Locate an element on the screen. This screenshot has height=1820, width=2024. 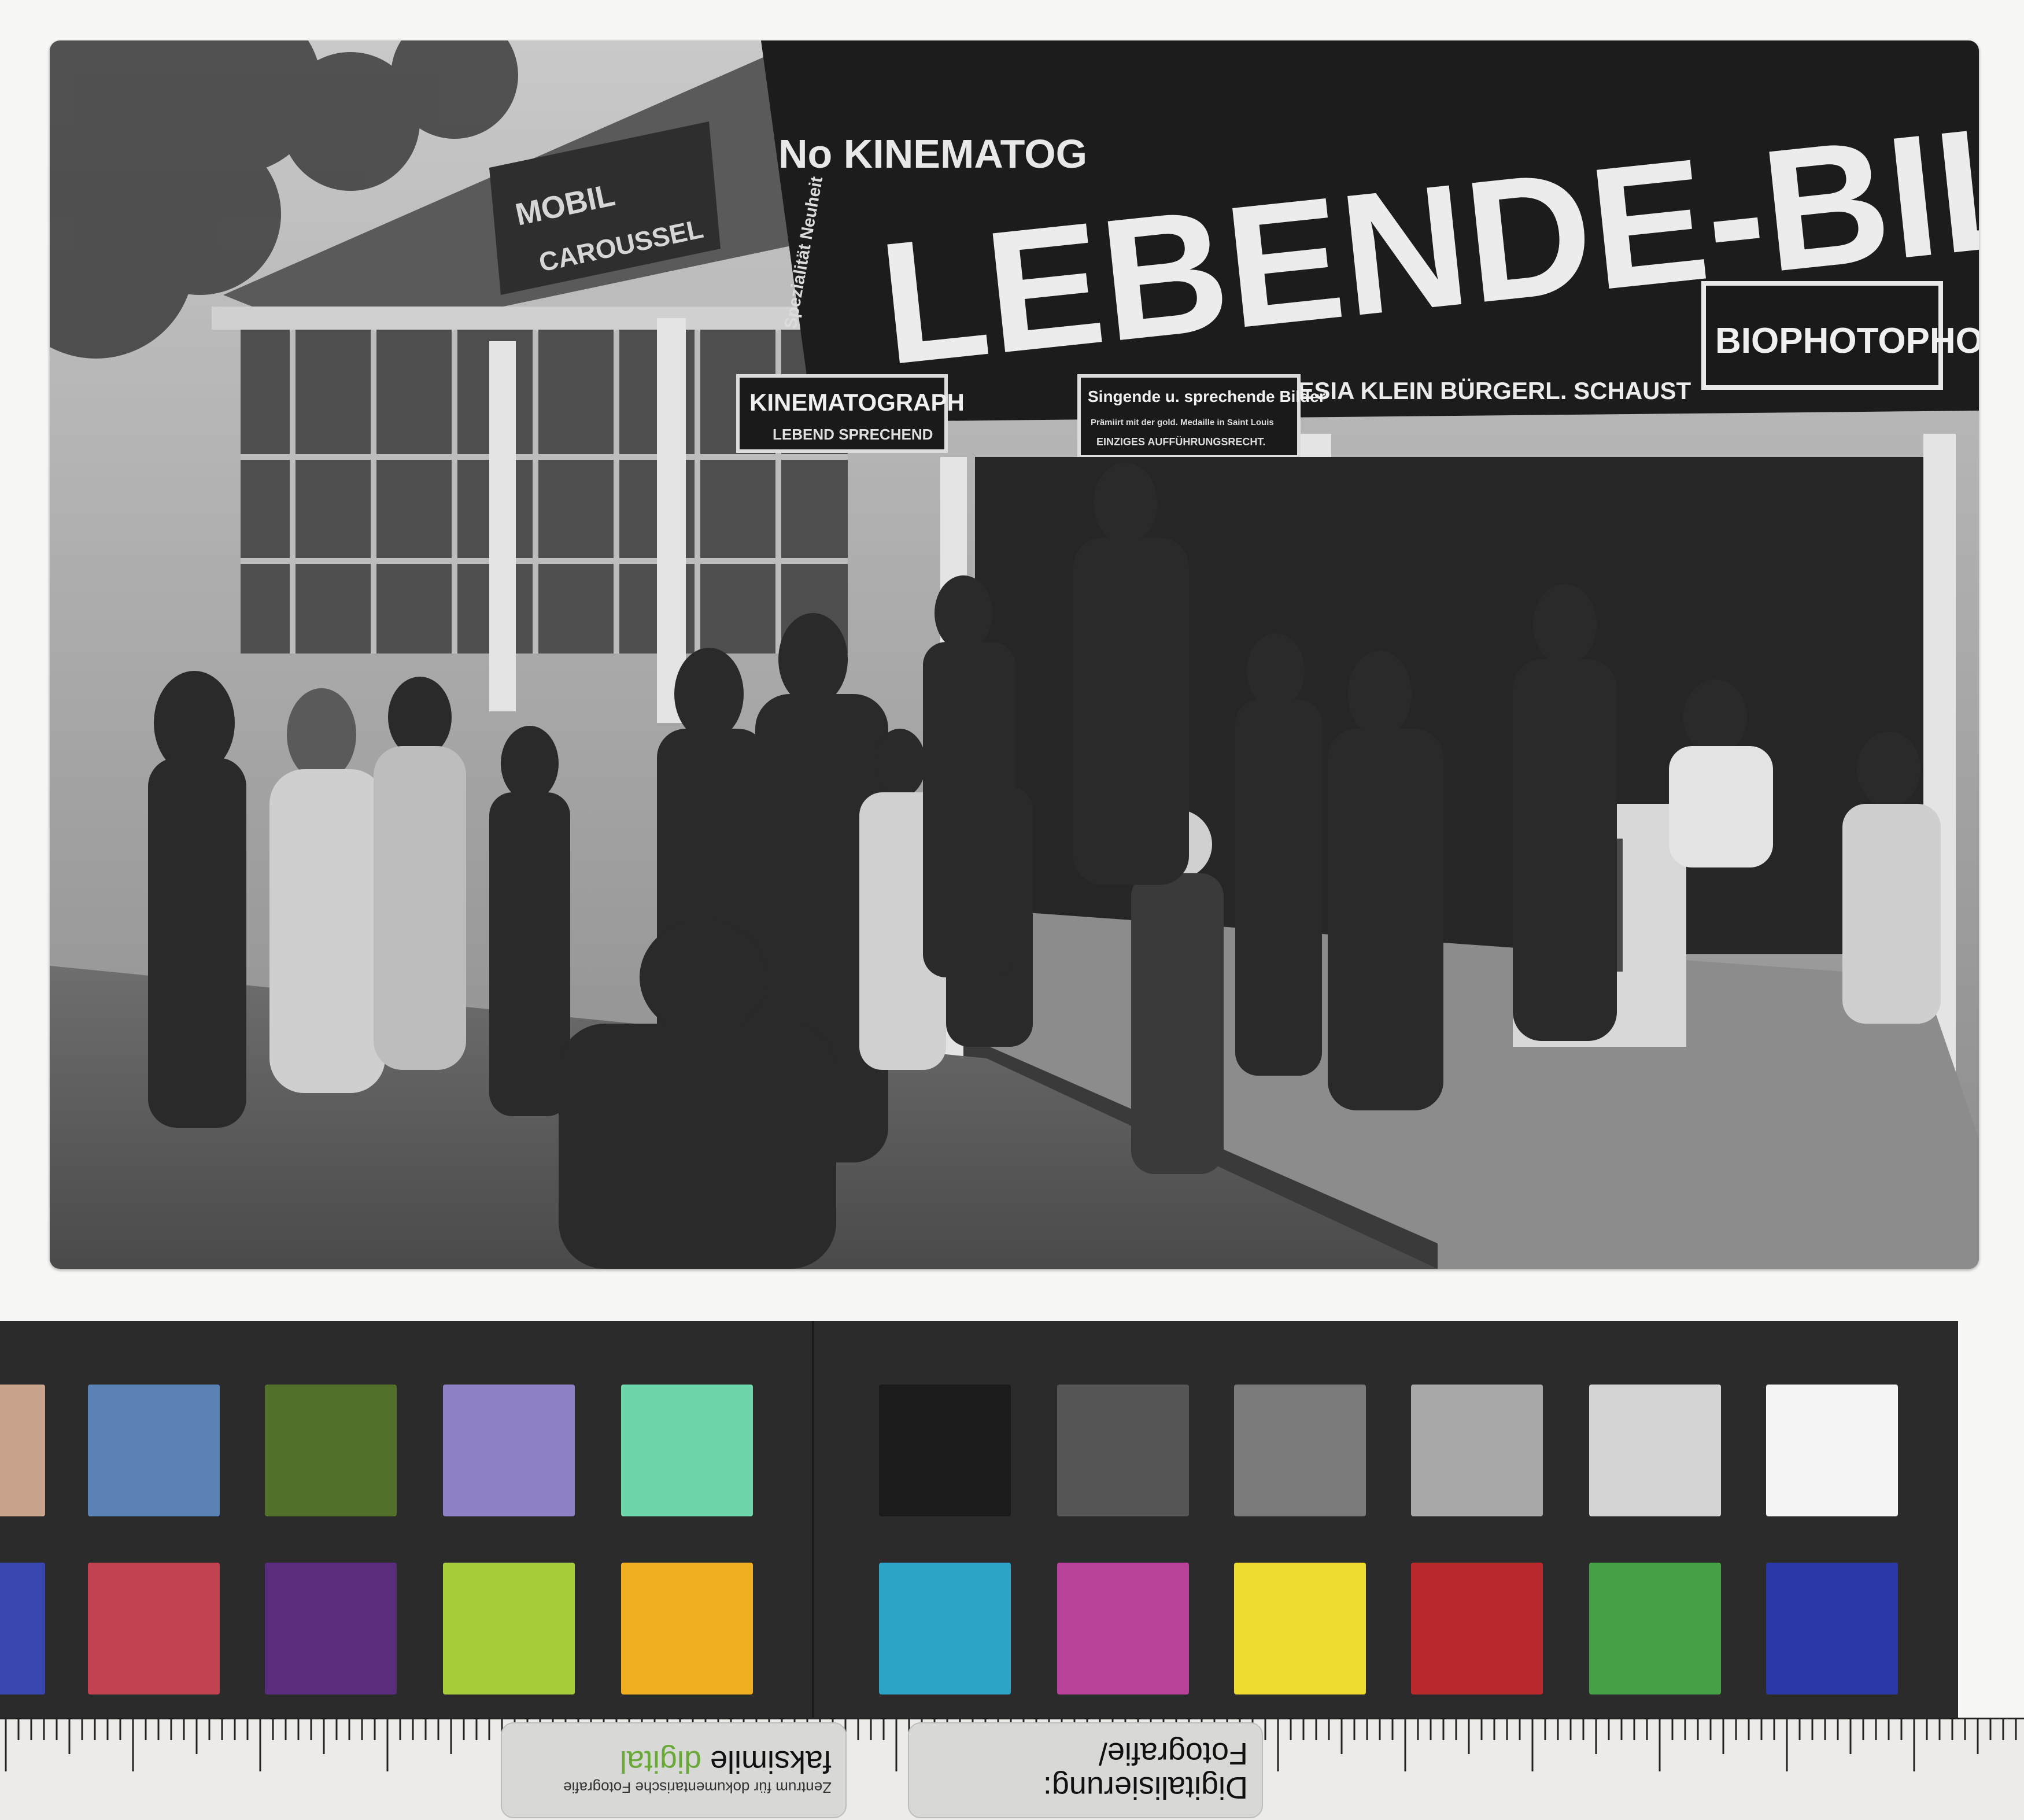
checker-seam is located at coordinates (813, 1519).